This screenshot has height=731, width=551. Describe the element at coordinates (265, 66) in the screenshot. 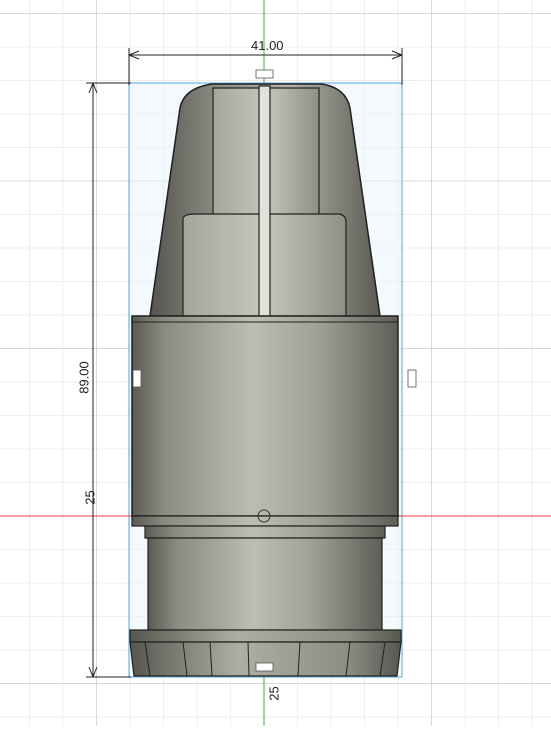

I see `dimension-width` at that location.